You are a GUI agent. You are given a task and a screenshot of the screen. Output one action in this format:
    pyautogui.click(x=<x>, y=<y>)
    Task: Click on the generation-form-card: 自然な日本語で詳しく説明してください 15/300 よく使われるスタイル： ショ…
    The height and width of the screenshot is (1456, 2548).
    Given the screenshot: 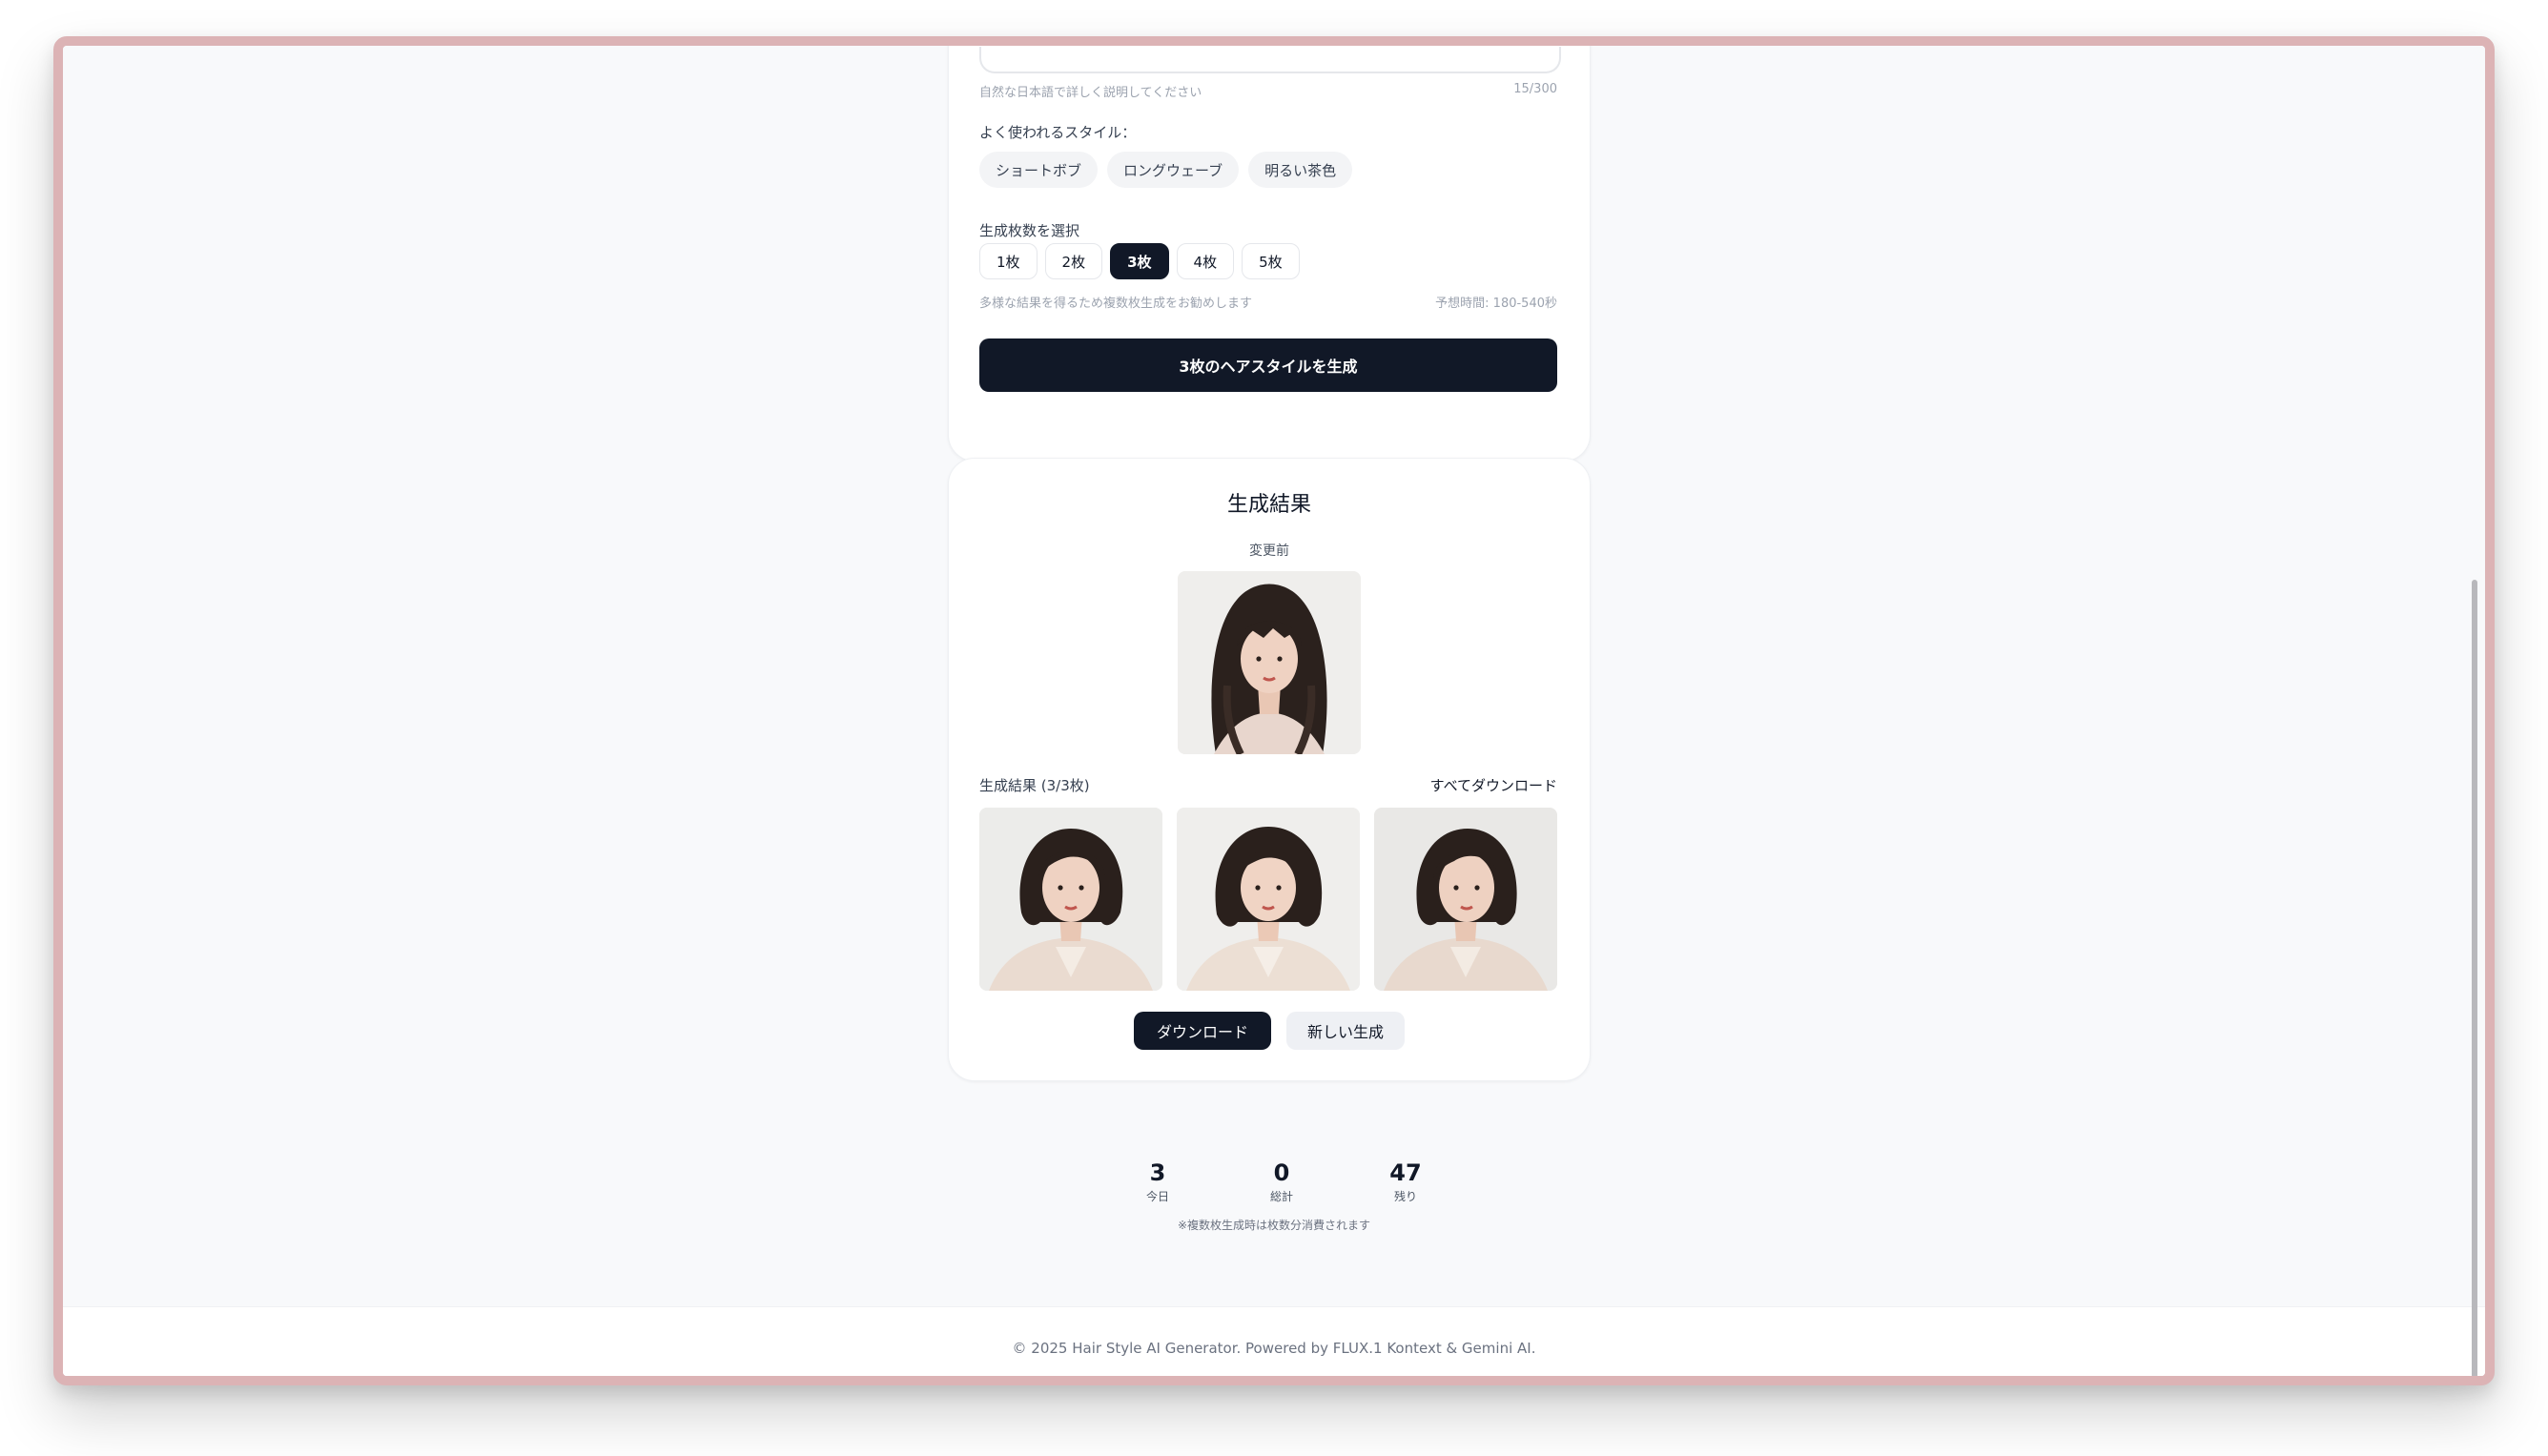 What is the action you would take?
    pyautogui.click(x=1269, y=254)
    